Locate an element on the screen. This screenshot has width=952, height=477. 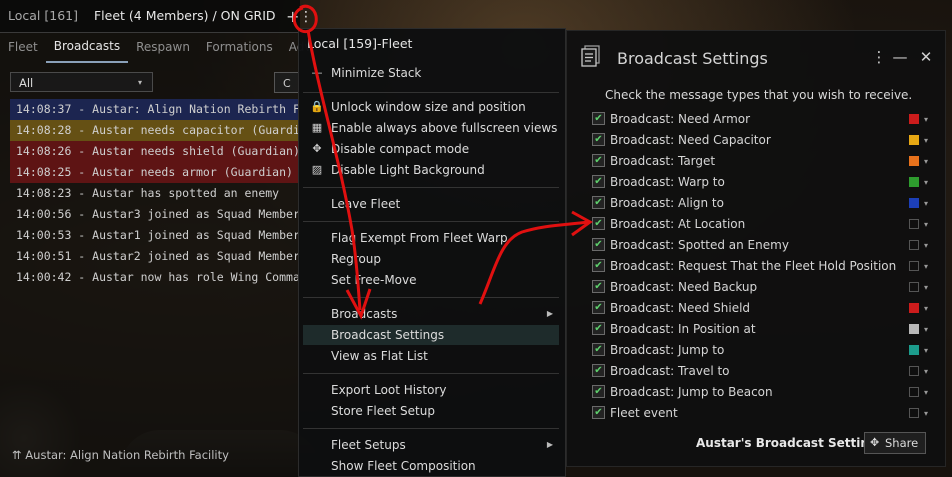
broadcast-type-row: ✔ Broadcast: Spotted an Enemy ▾ is located at coordinates (759, 245).